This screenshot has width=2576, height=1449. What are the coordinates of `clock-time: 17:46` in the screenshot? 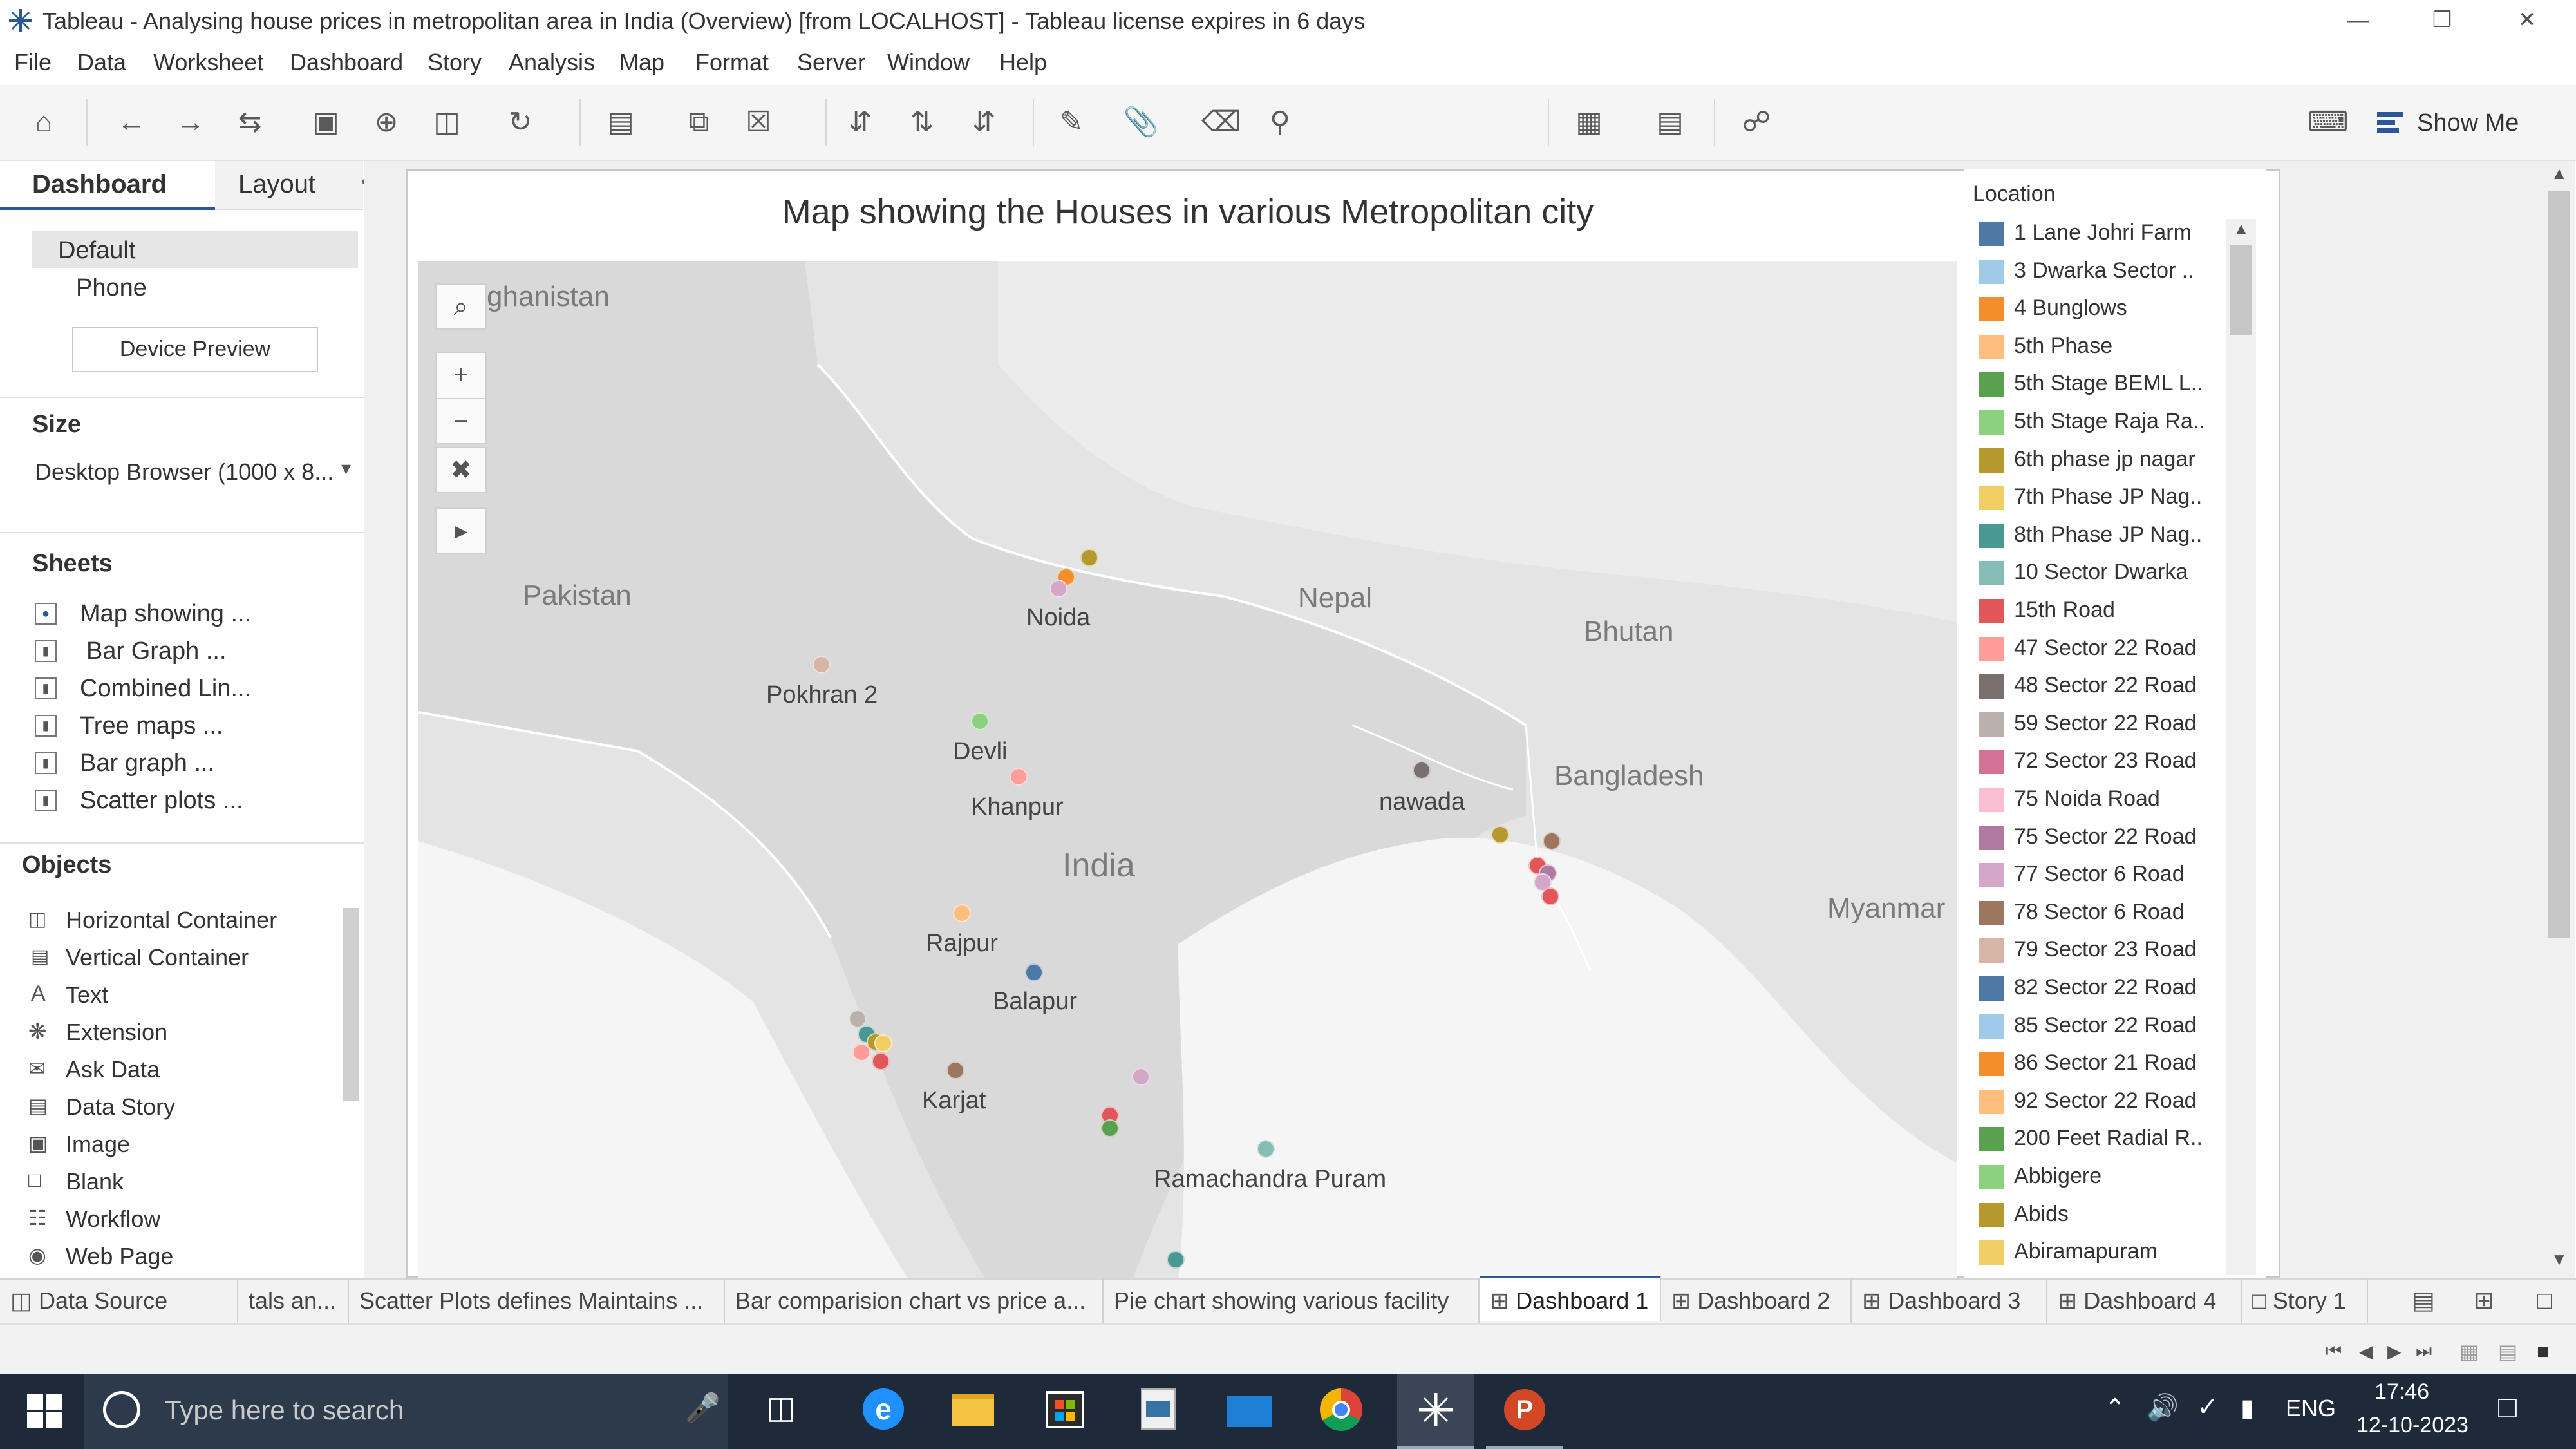 It's located at (2401, 1392).